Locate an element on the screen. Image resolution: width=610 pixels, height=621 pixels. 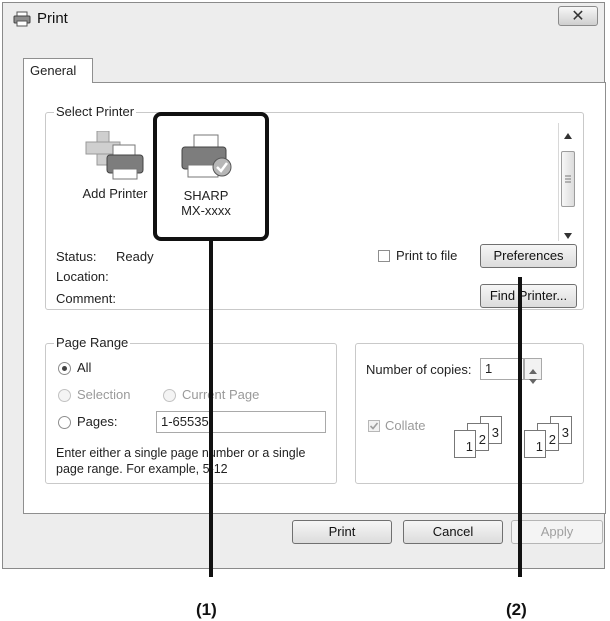
spin-down-icon is located at coordinates (533, 379).